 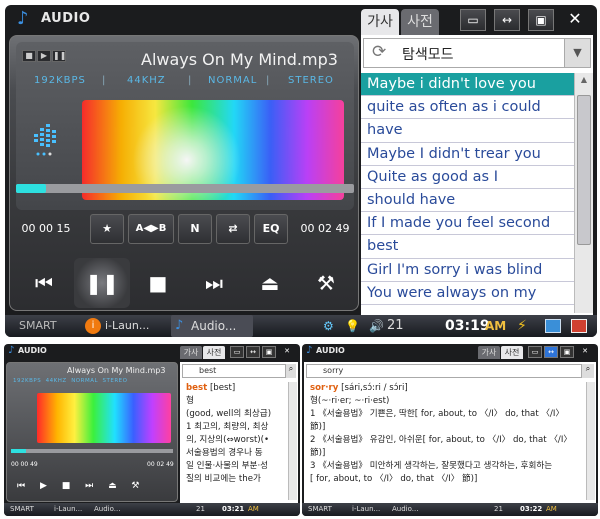 What do you see at coordinates (44, 56) in the screenshot?
I see `mini-play-button: ▶` at bounding box center [44, 56].